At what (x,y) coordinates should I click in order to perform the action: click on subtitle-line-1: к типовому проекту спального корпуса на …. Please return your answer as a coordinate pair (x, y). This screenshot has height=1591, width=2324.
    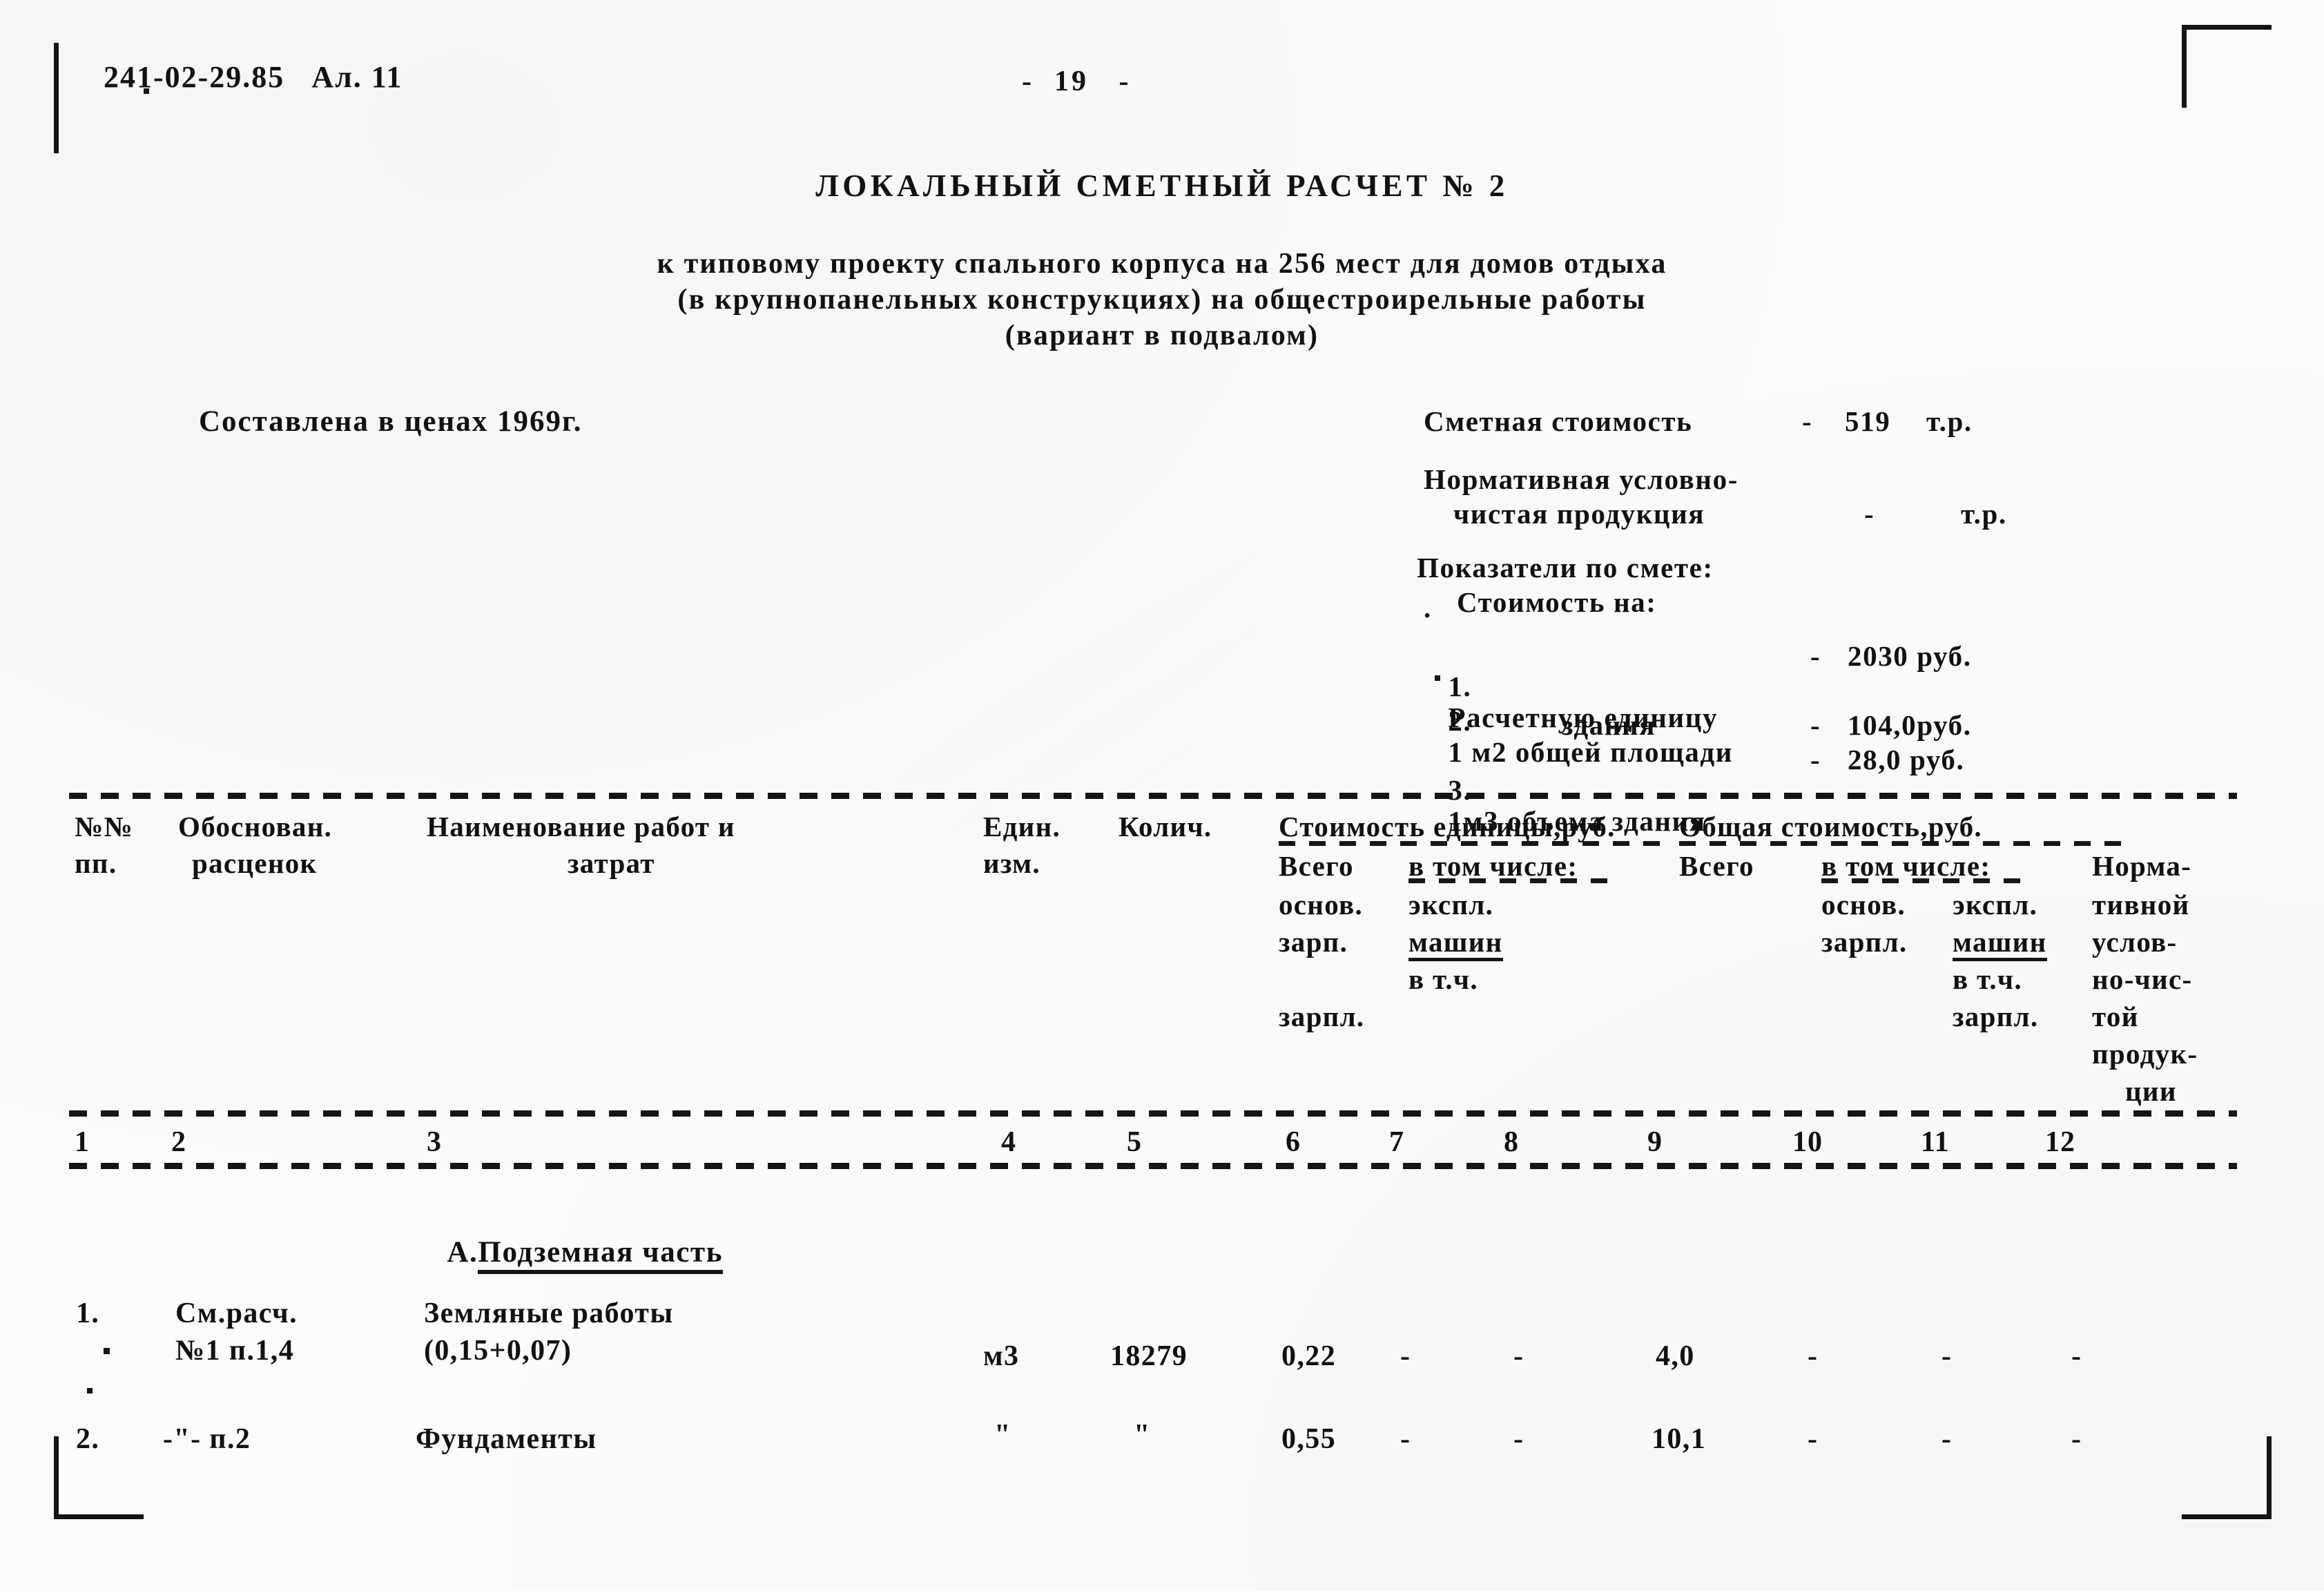
    Looking at the image, I should click on (1162, 264).